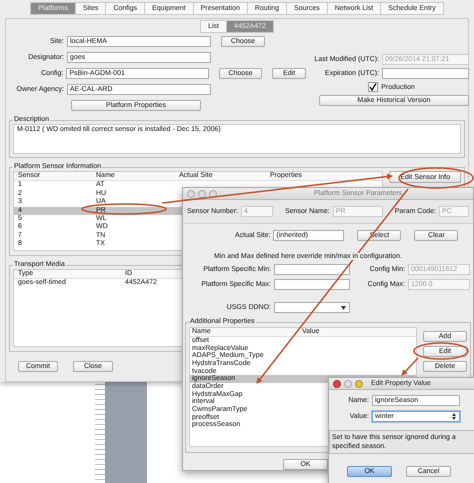  Describe the element at coordinates (454, 416) in the screenshot. I see `up-down-arrows-icon` at that location.